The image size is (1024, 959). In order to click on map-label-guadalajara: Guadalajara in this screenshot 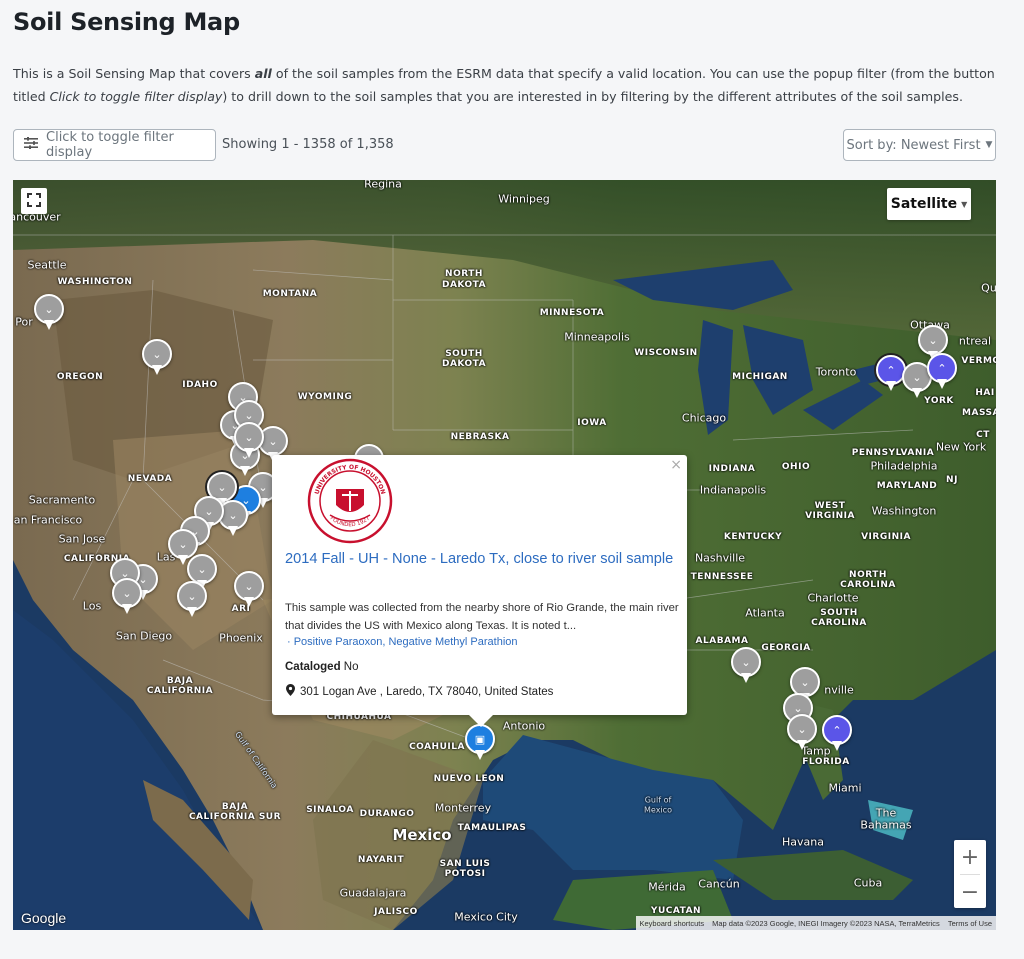, I will do `click(373, 893)`.